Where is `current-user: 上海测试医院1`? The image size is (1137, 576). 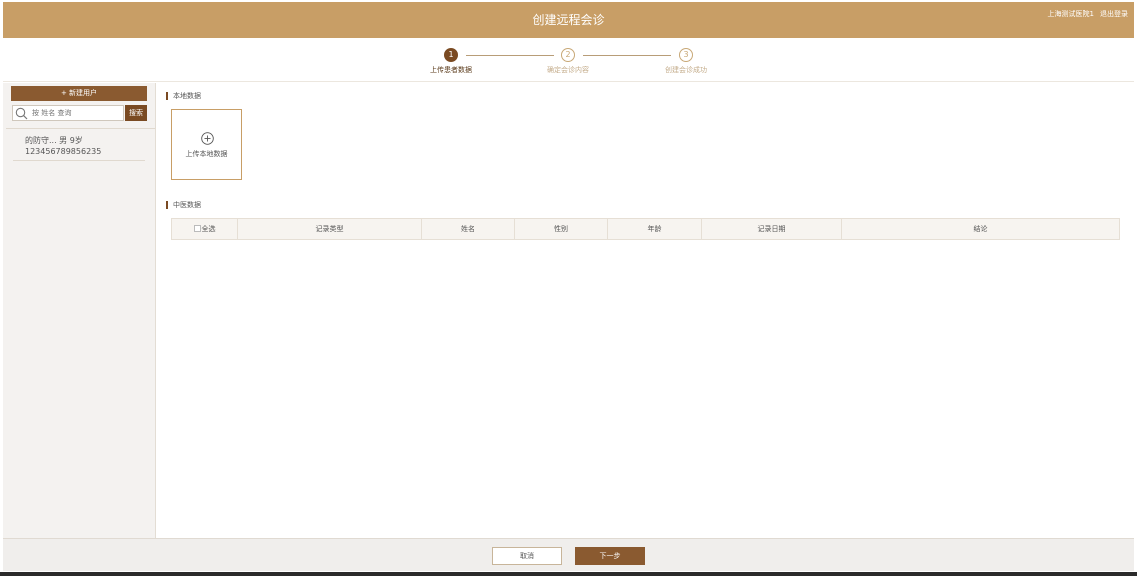 current-user: 上海测试医院1 is located at coordinates (1070, 14).